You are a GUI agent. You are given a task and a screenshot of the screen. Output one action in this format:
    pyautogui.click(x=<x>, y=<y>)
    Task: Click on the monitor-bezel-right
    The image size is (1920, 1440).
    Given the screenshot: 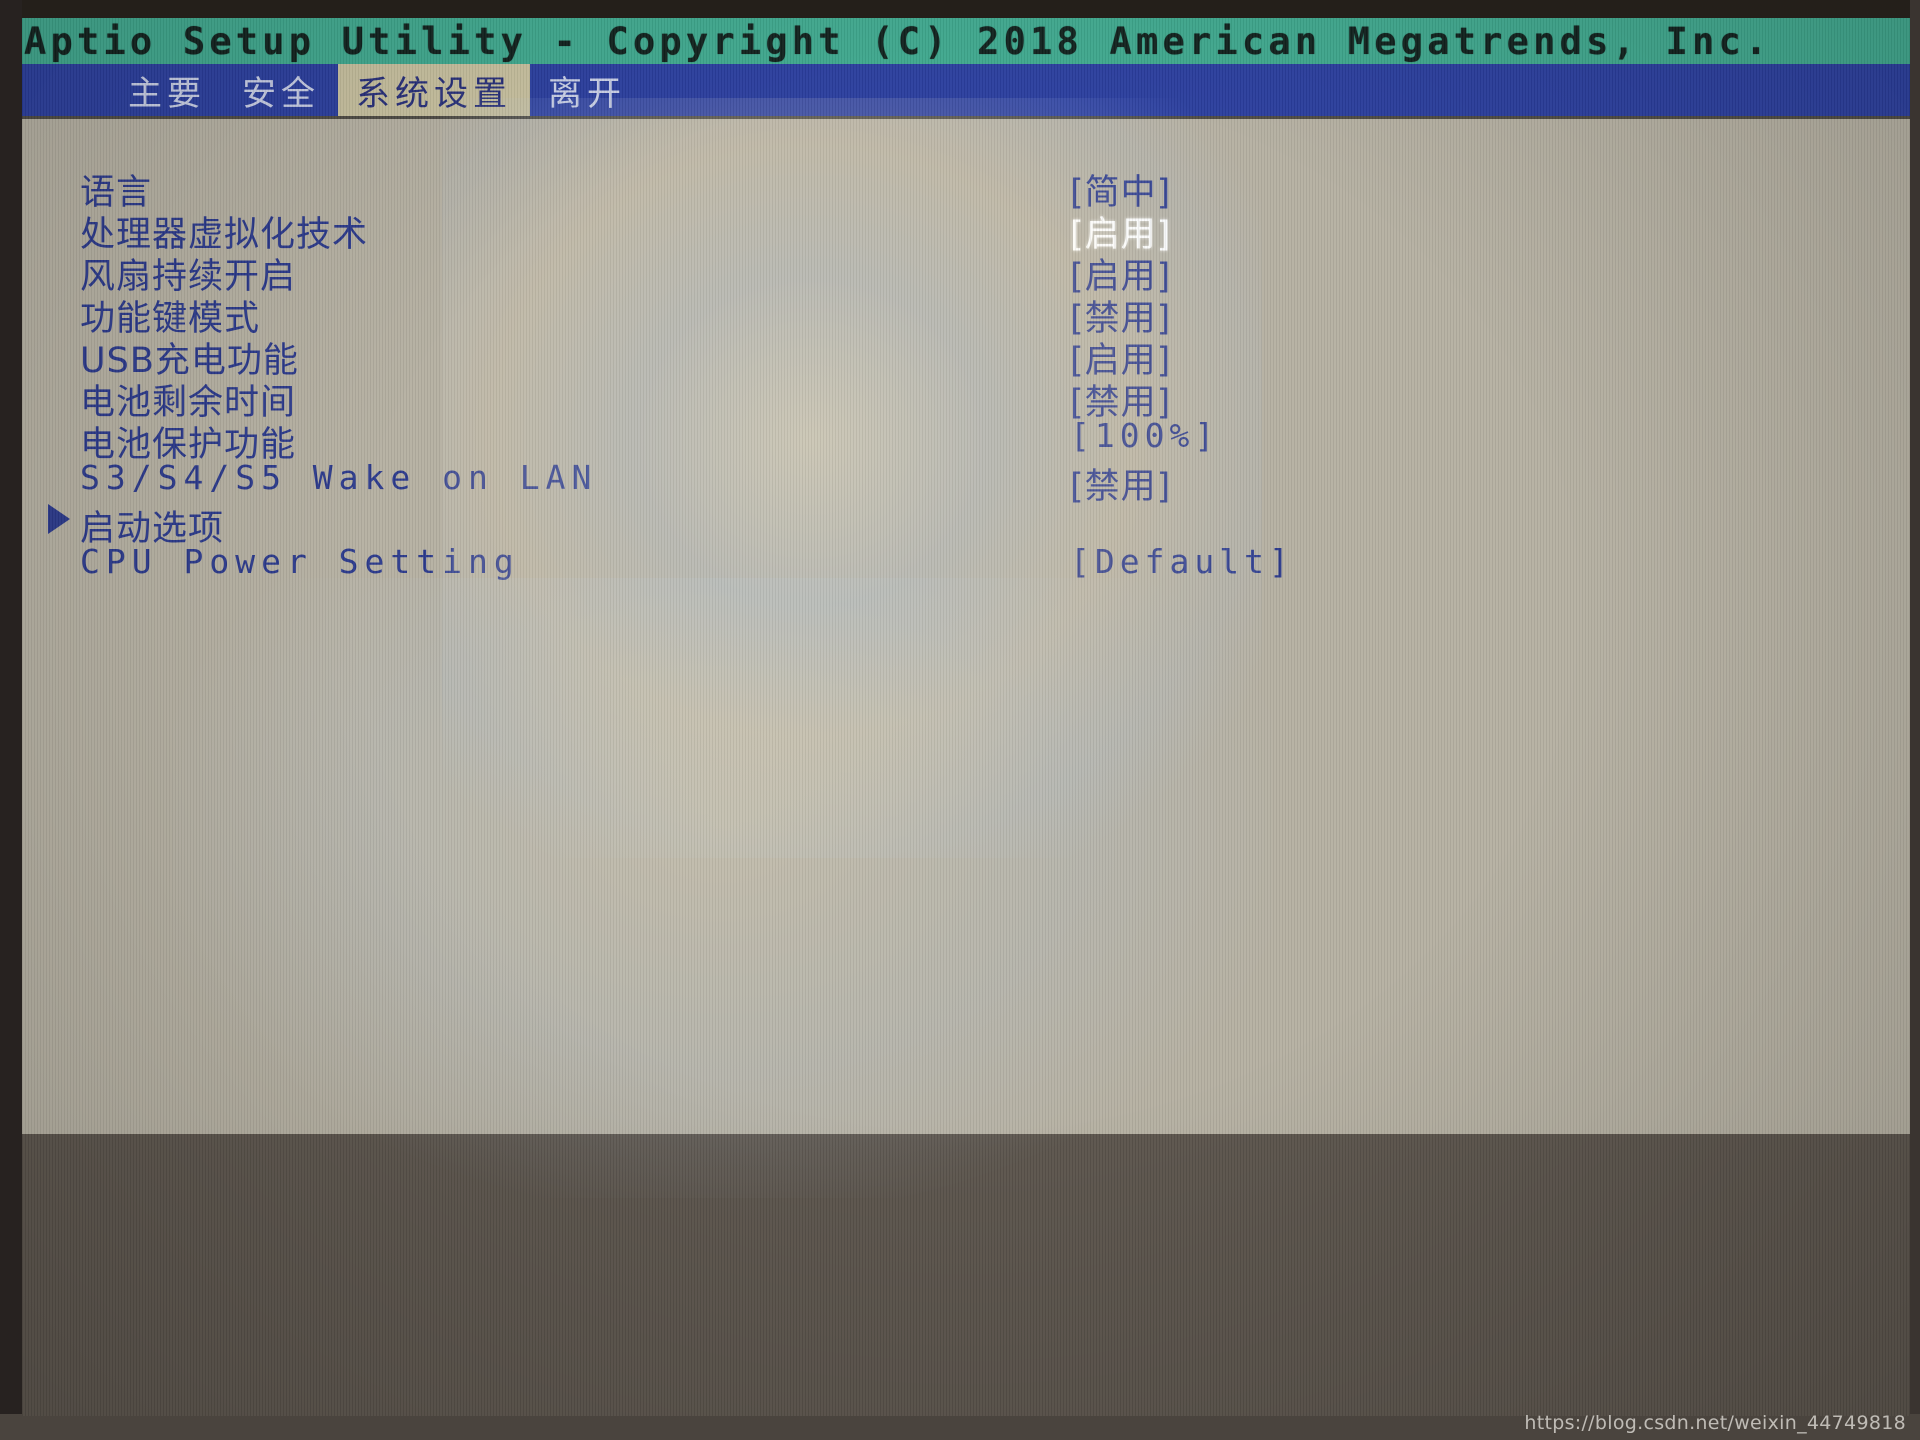 What is the action you would take?
    pyautogui.click(x=1915, y=720)
    